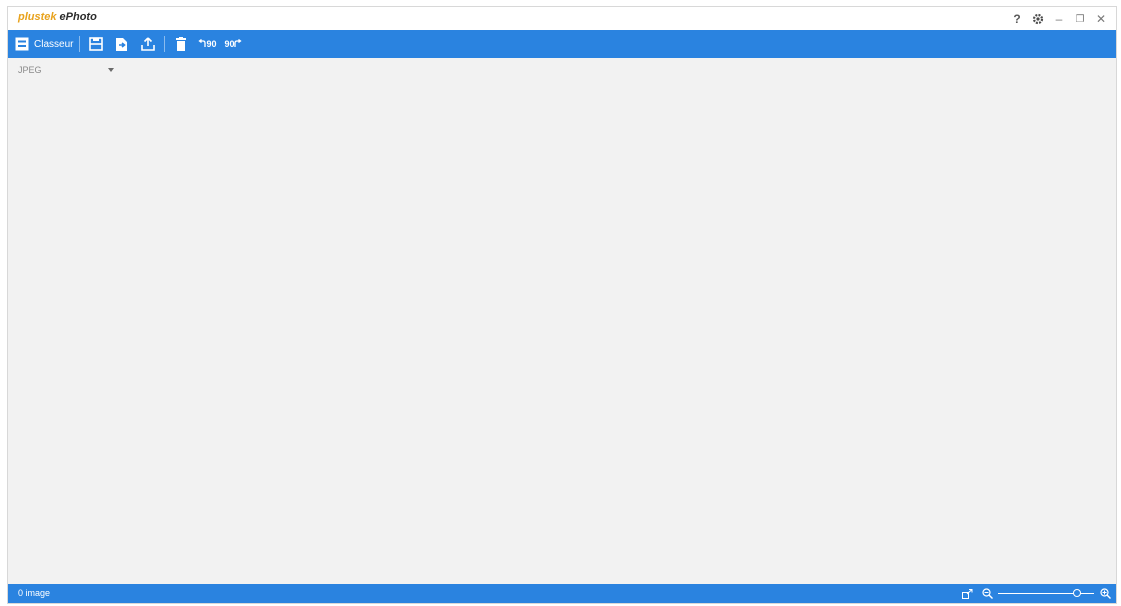 The width and height of the screenshot is (1121, 606). Describe the element at coordinates (66, 70) in the screenshot. I see `format-select: JPEG` at that location.